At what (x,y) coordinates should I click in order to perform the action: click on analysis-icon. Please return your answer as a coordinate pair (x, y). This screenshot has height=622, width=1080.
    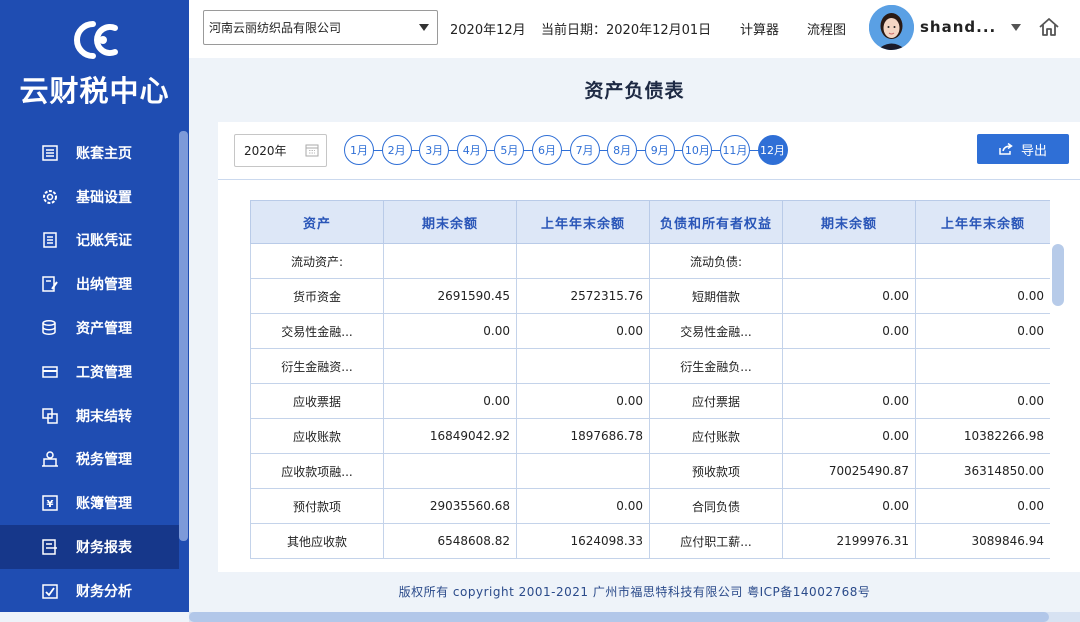
    Looking at the image, I should click on (50, 591).